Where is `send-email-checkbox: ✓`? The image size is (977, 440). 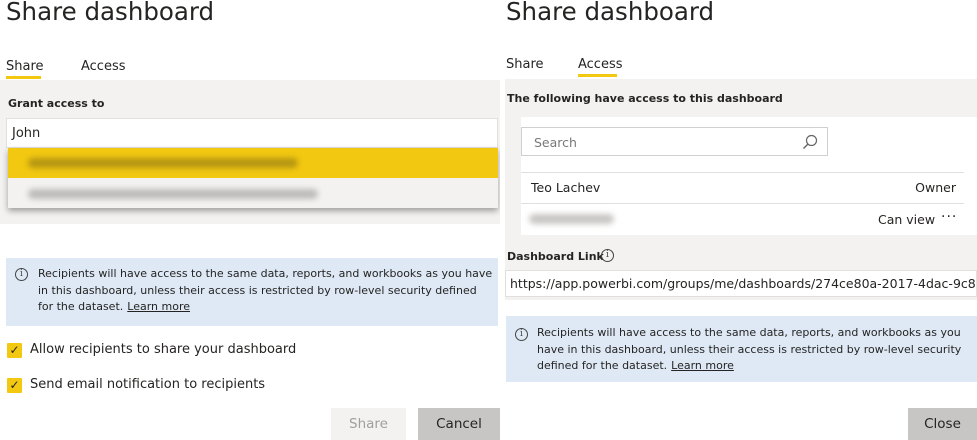
send-email-checkbox: ✓ is located at coordinates (14, 385).